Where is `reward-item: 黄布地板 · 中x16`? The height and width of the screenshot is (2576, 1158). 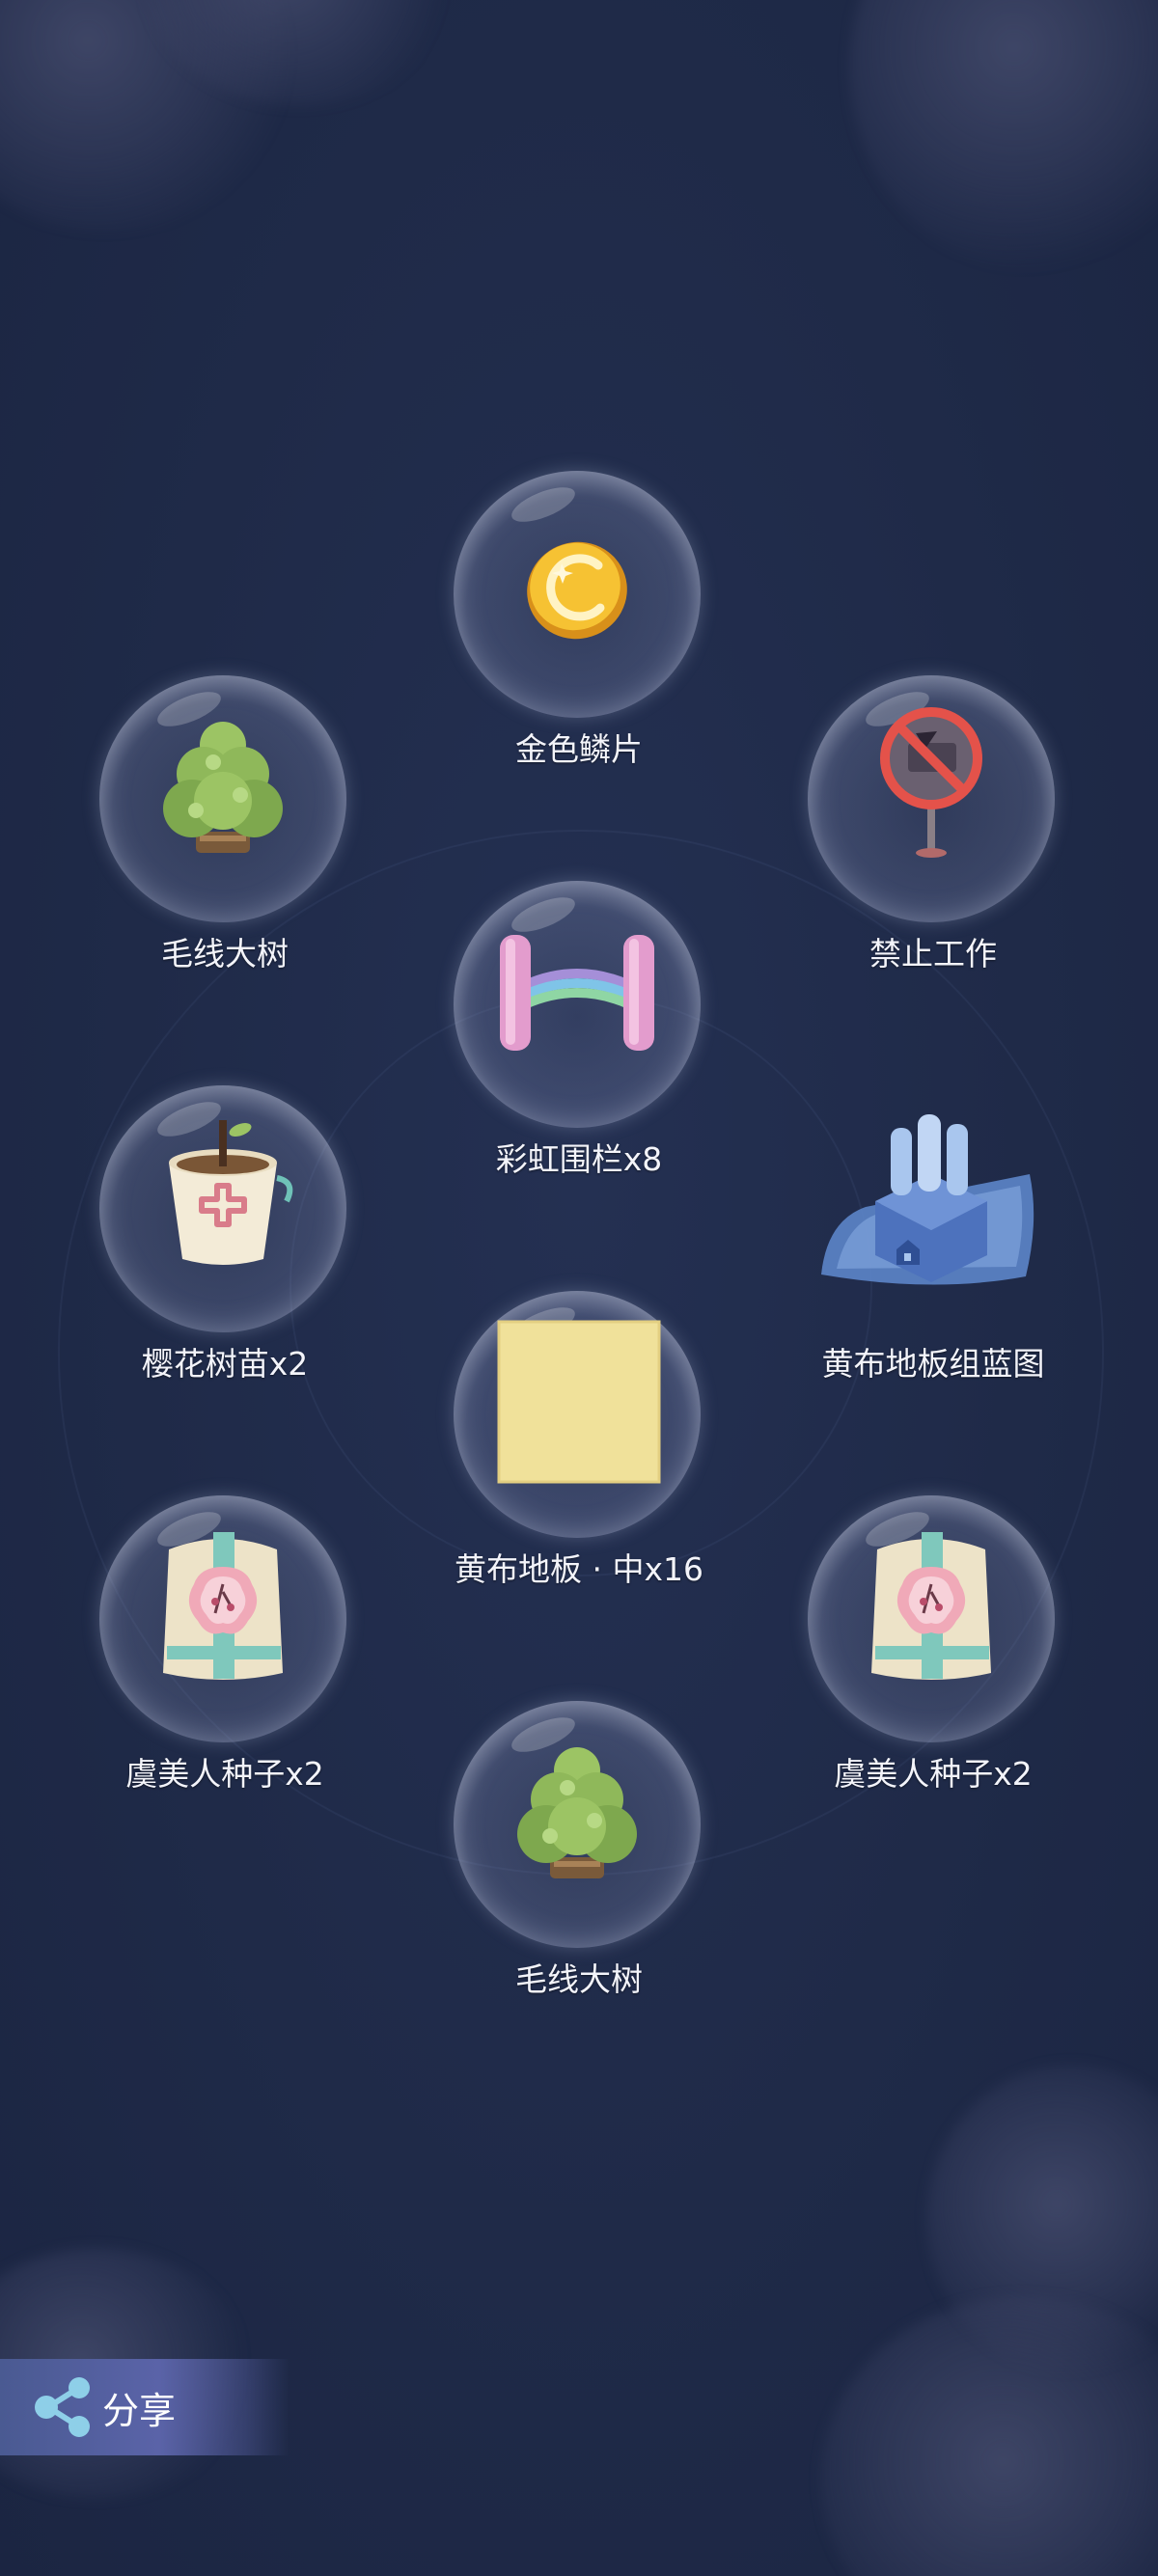
reward-item: 黄布地板 · 中x16 is located at coordinates (579, 1439).